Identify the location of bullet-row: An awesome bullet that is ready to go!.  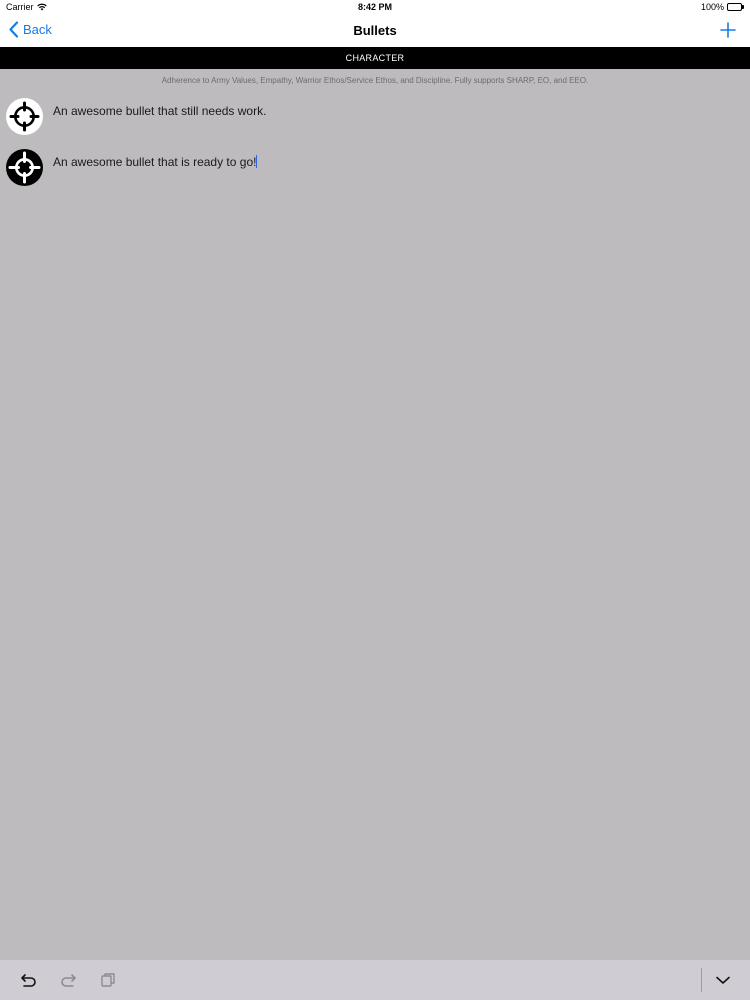
(375, 169).